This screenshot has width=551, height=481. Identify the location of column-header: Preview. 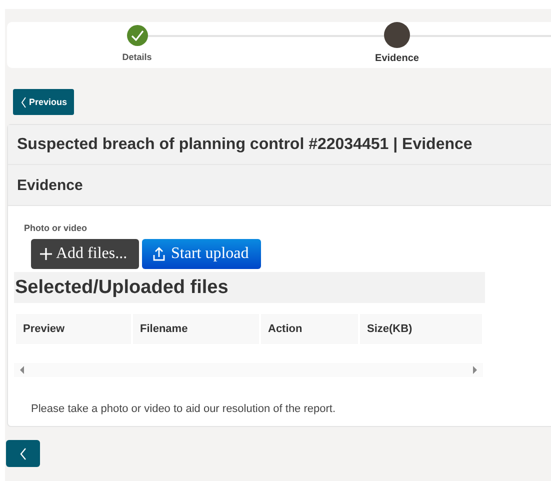
(73, 329).